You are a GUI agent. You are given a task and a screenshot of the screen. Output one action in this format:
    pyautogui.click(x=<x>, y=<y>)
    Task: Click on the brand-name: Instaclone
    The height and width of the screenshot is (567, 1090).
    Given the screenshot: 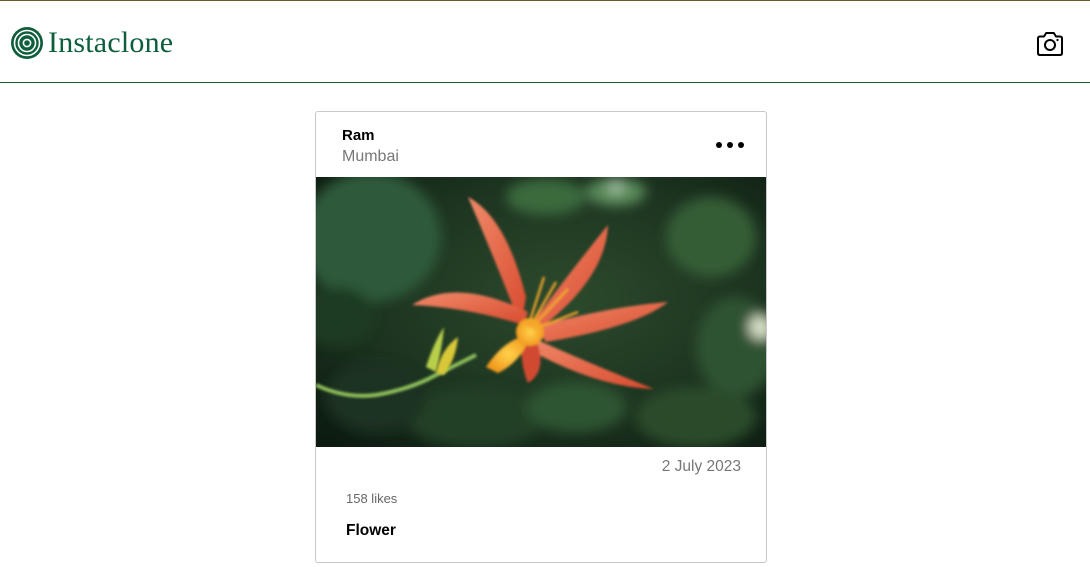 What is the action you would take?
    pyautogui.click(x=111, y=42)
    